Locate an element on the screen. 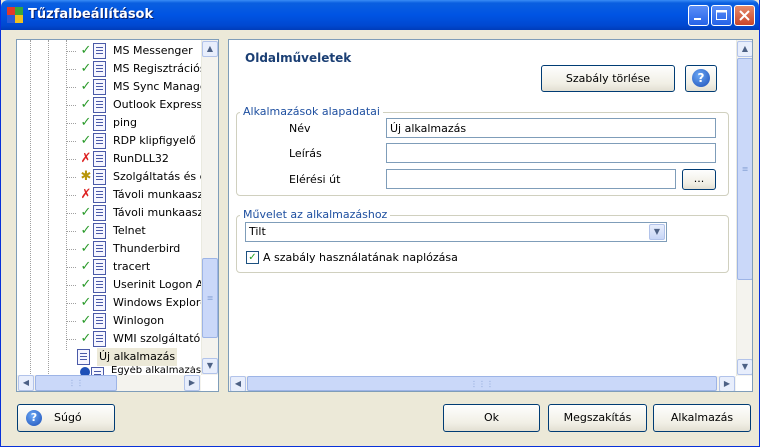  apply-button: Alkalmazás is located at coordinates (702, 418).